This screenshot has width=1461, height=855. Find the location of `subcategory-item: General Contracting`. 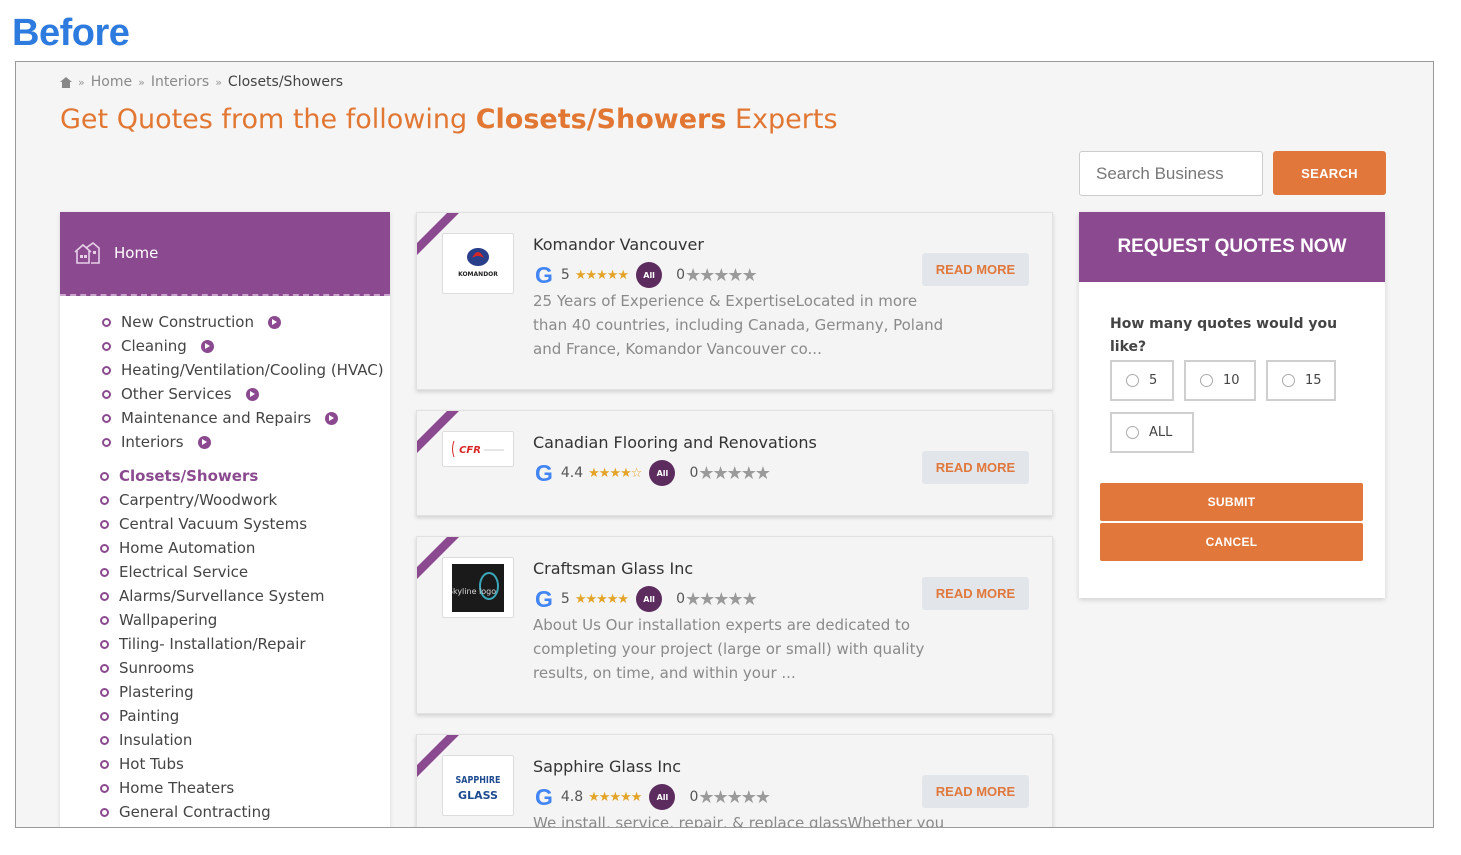

subcategory-item: General Contracting is located at coordinates (245, 812).